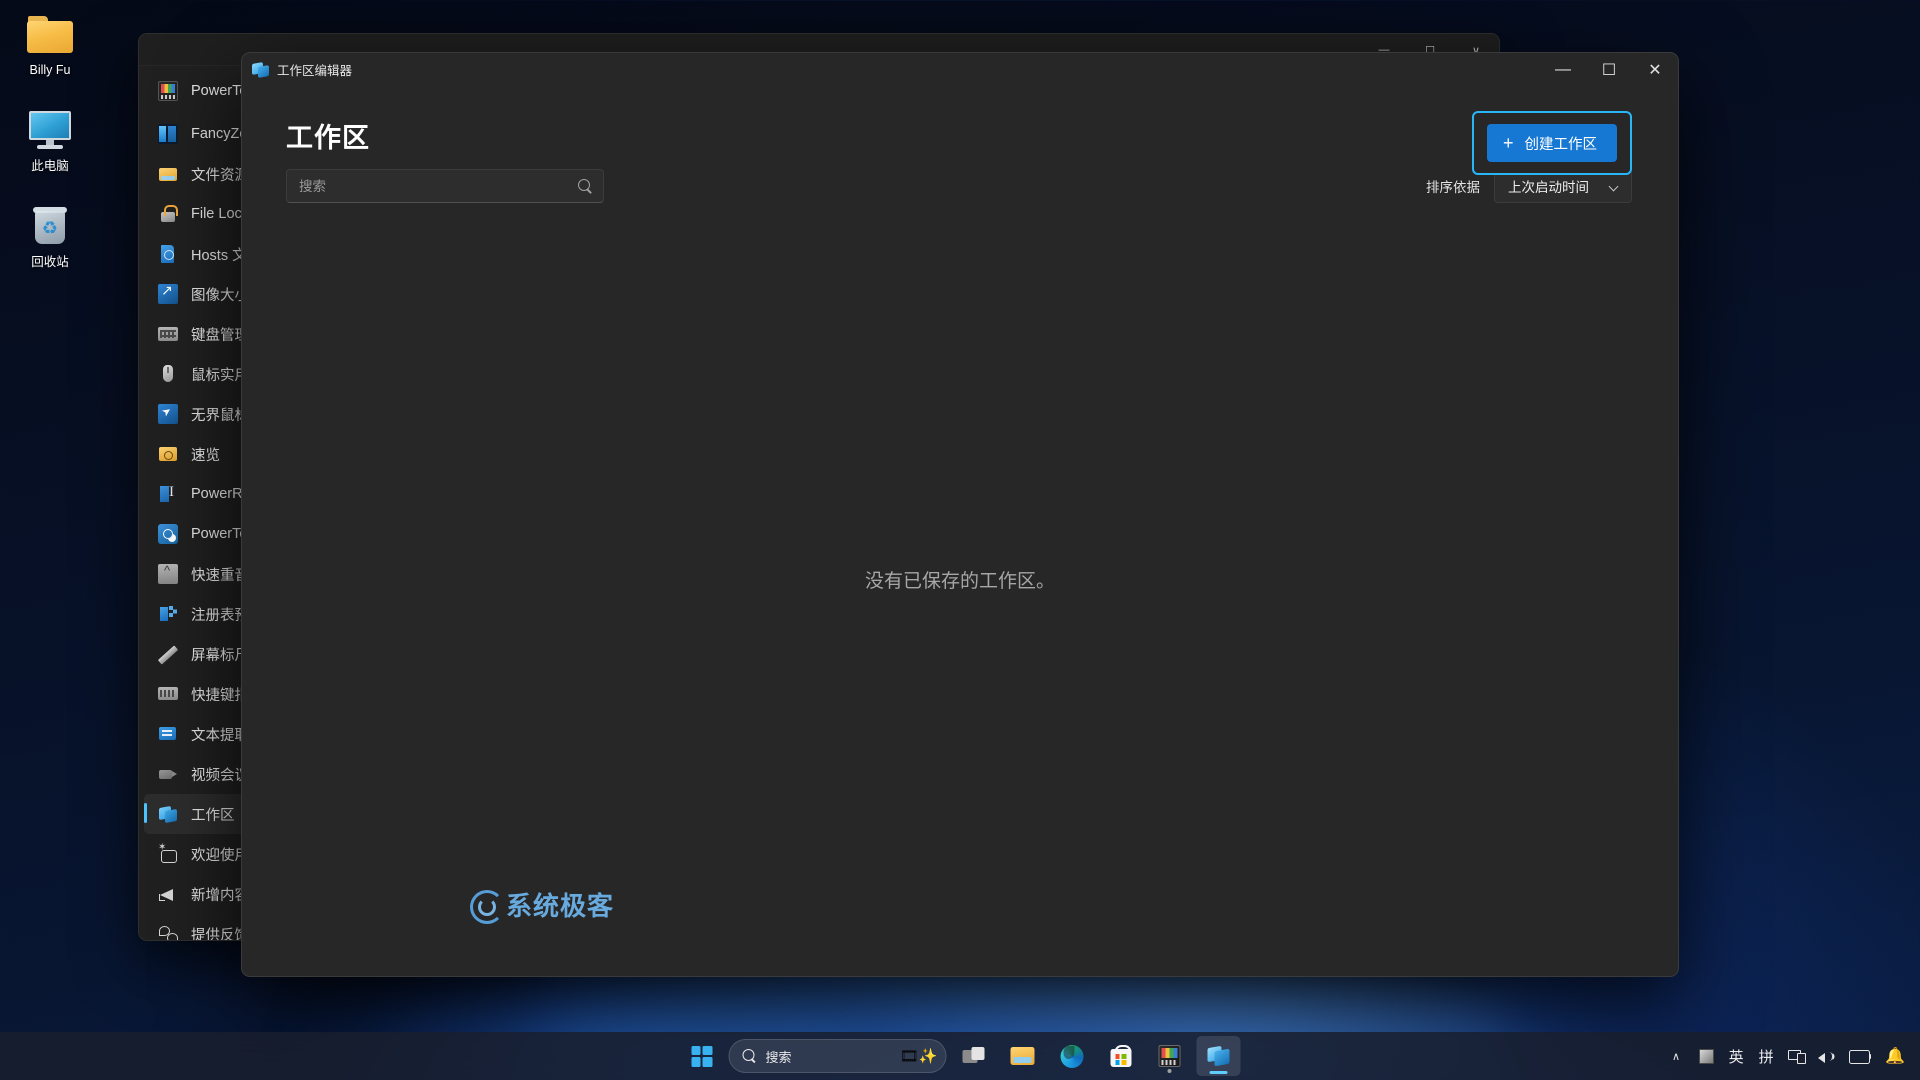  What do you see at coordinates (960, 69) in the screenshot?
I see `workspaces-editor-titlebar: 工作区编辑器 — ☐ ✕` at bounding box center [960, 69].